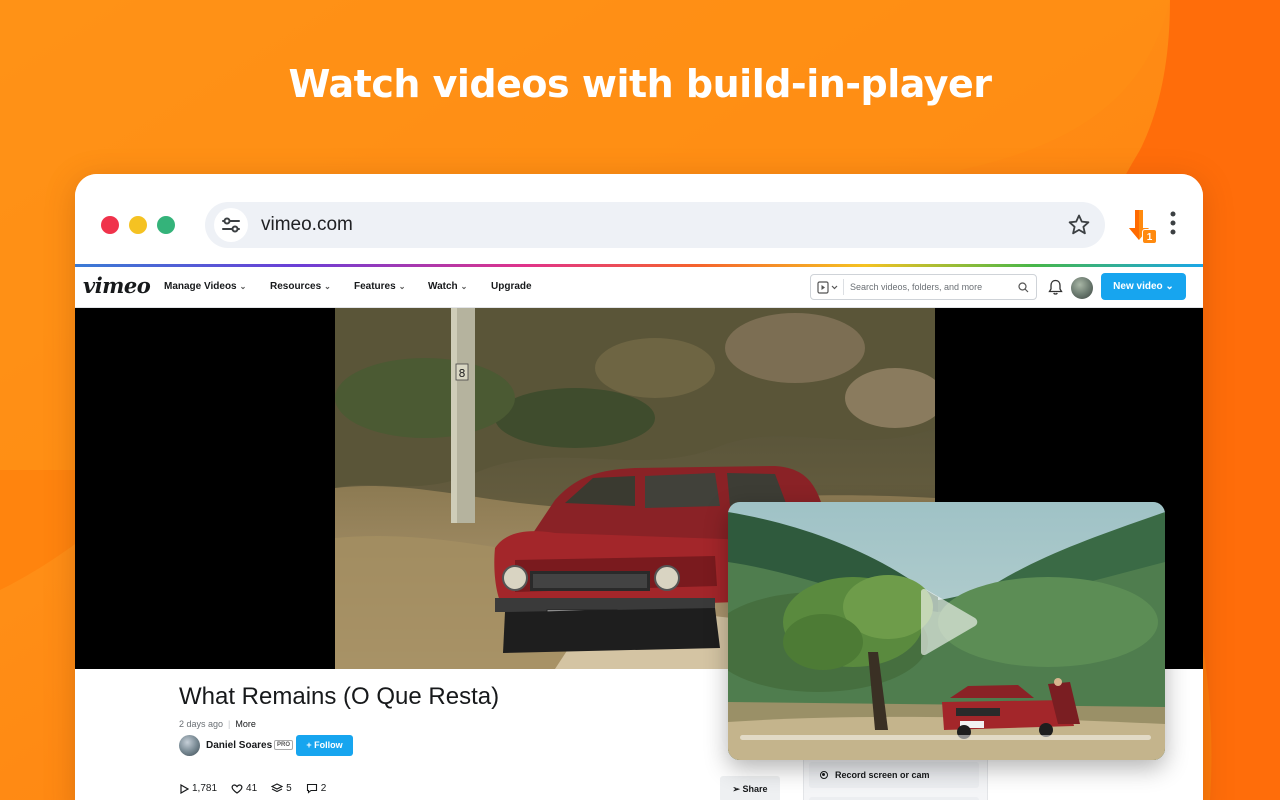  What do you see at coordinates (511, 286) in the screenshot?
I see `nav-upgrade: Upgrade` at bounding box center [511, 286].